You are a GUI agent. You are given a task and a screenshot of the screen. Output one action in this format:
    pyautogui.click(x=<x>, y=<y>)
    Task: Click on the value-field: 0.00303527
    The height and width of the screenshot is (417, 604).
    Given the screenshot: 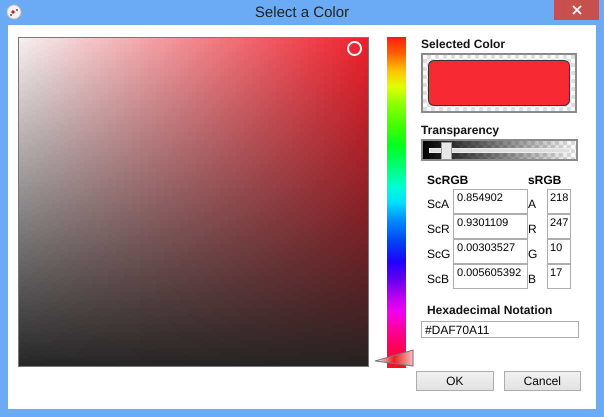 What is the action you would take?
    pyautogui.click(x=490, y=251)
    